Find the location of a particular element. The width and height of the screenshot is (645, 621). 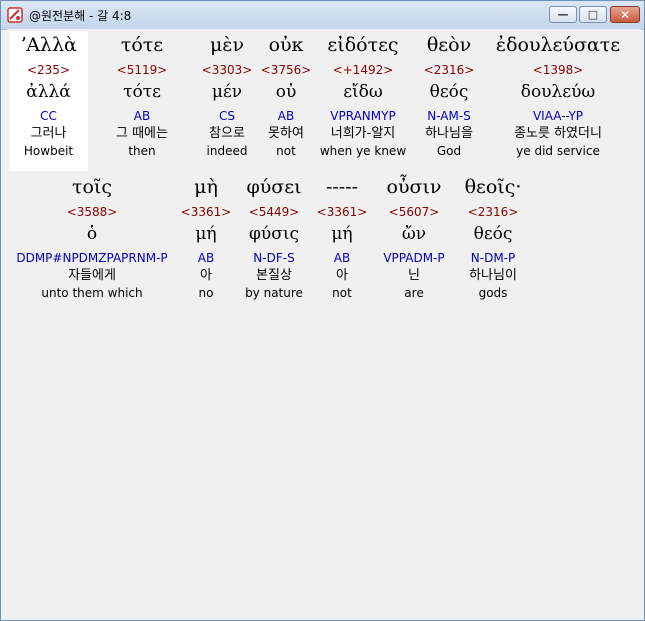

lemma: ὤν is located at coordinates (414, 234).